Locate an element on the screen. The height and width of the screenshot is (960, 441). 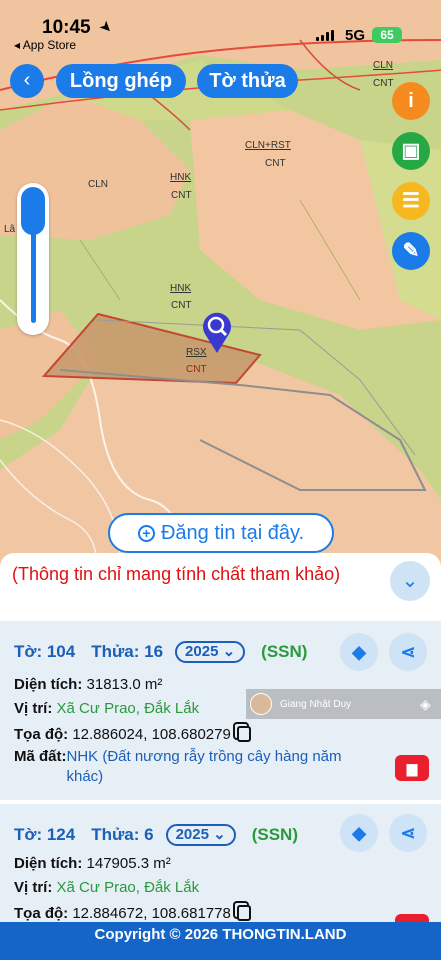
post-listing-label: Đăng tin tại đây. is located at coordinates (232, 532).